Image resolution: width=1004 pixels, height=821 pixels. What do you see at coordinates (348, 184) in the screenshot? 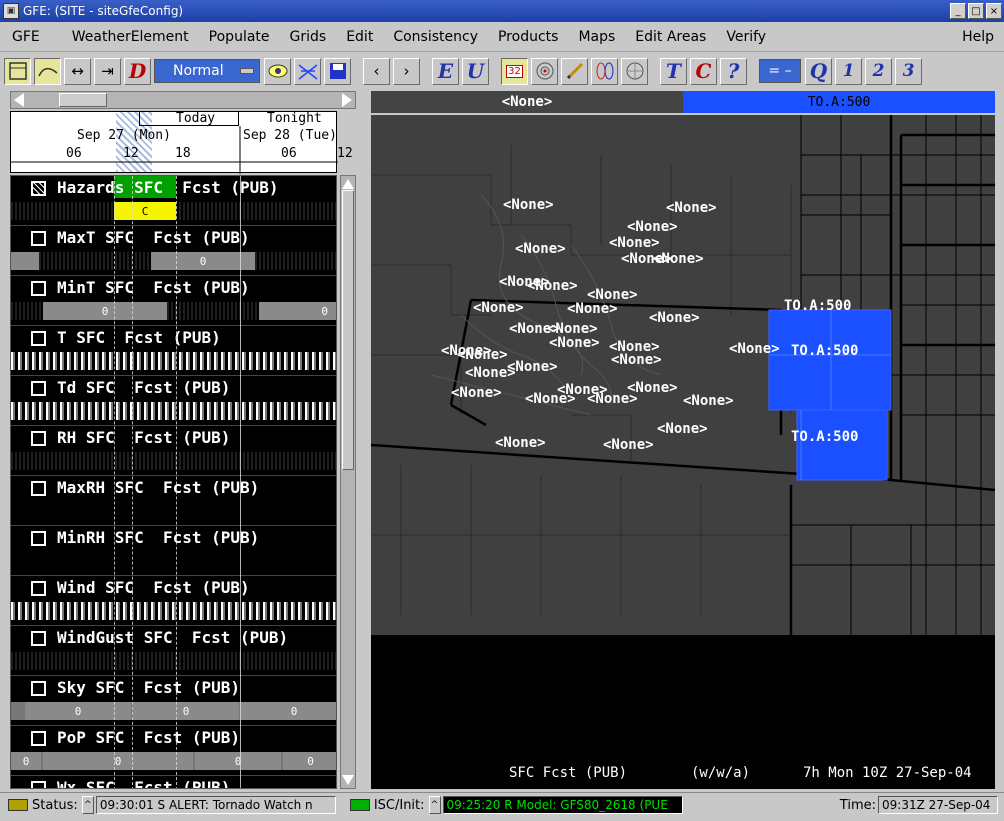
I see `scroll-up-icon` at bounding box center [348, 184].